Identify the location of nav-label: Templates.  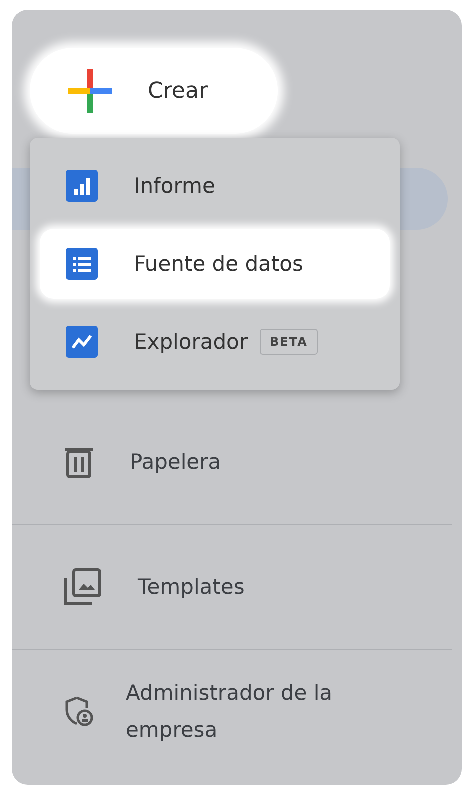
(192, 587).